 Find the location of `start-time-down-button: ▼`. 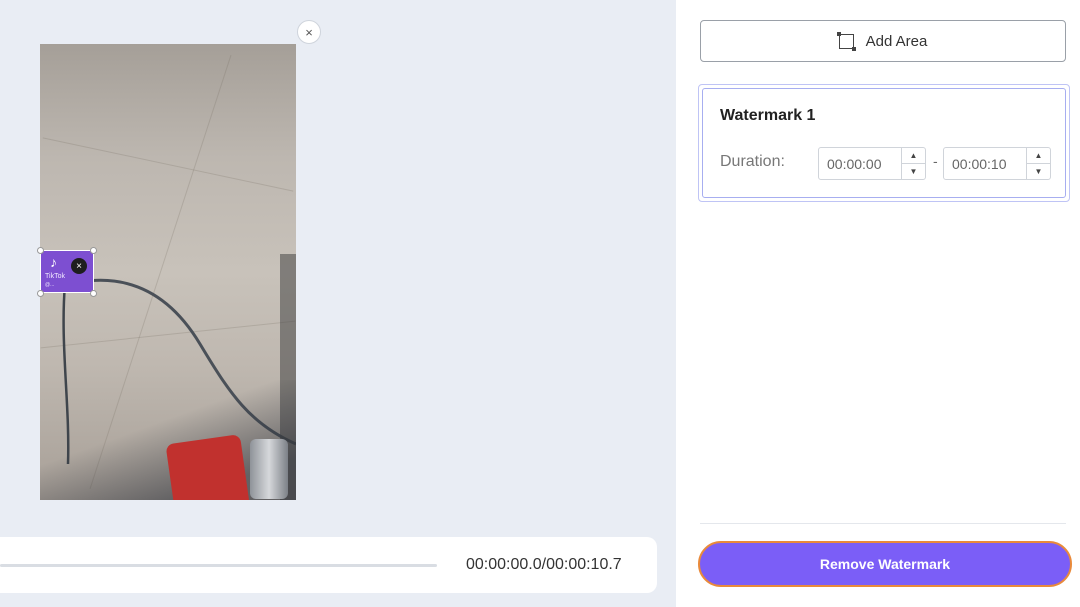

start-time-down-button: ▼ is located at coordinates (913, 171).